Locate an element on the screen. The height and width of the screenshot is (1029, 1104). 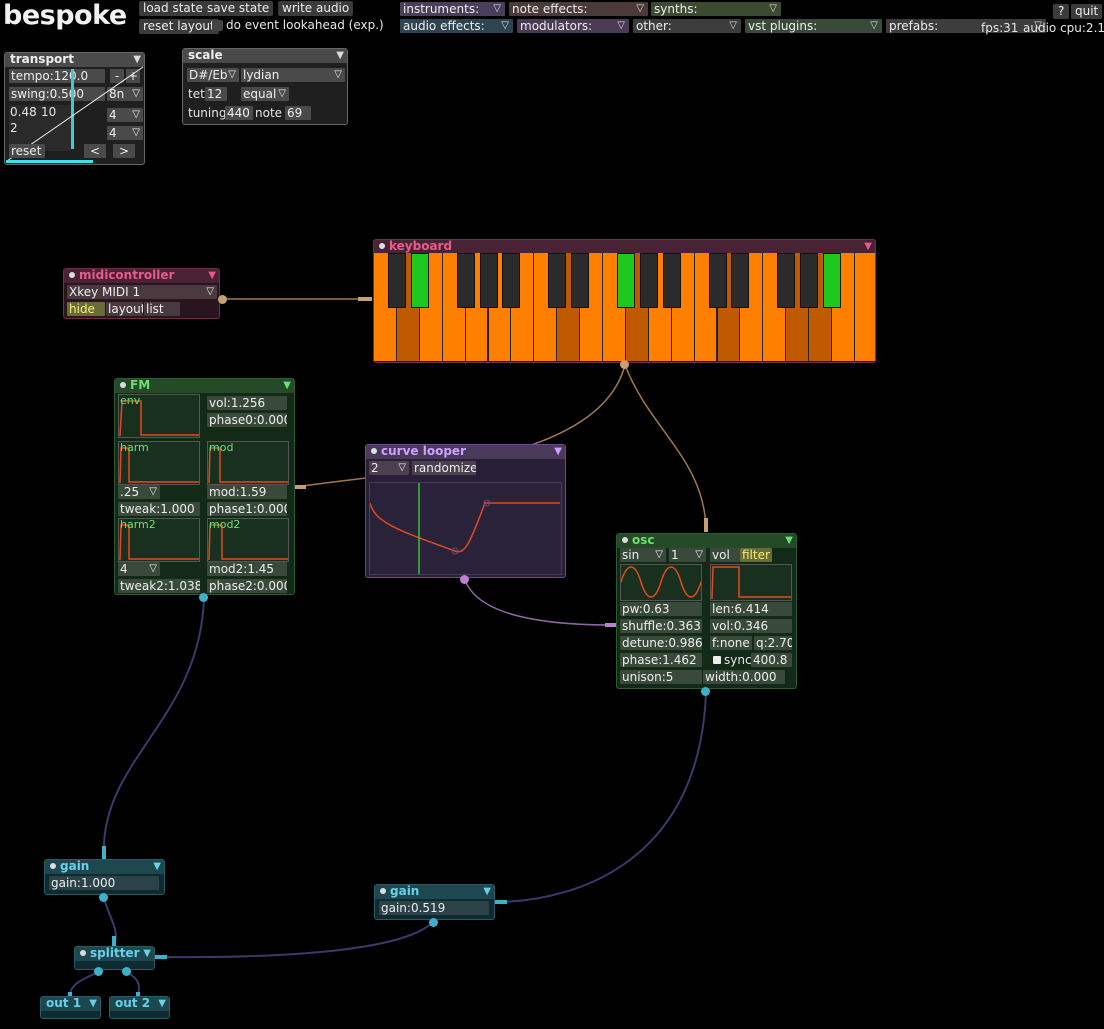
phase-slider: phase:1.462 is located at coordinates (661, 660).